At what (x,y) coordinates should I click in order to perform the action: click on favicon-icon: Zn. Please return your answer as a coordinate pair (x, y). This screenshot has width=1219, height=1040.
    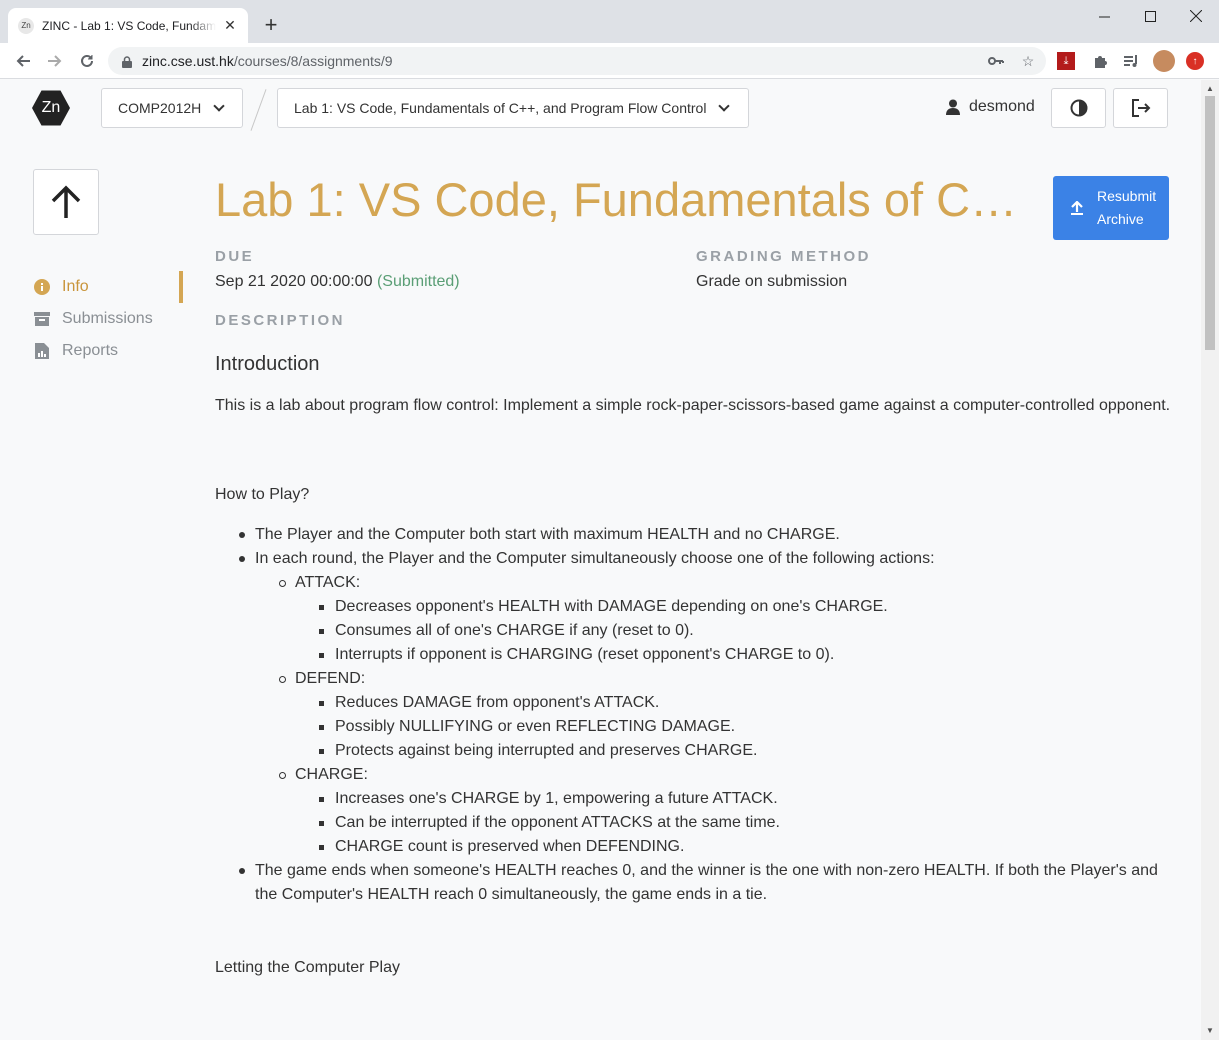
    Looking at the image, I should click on (26, 25).